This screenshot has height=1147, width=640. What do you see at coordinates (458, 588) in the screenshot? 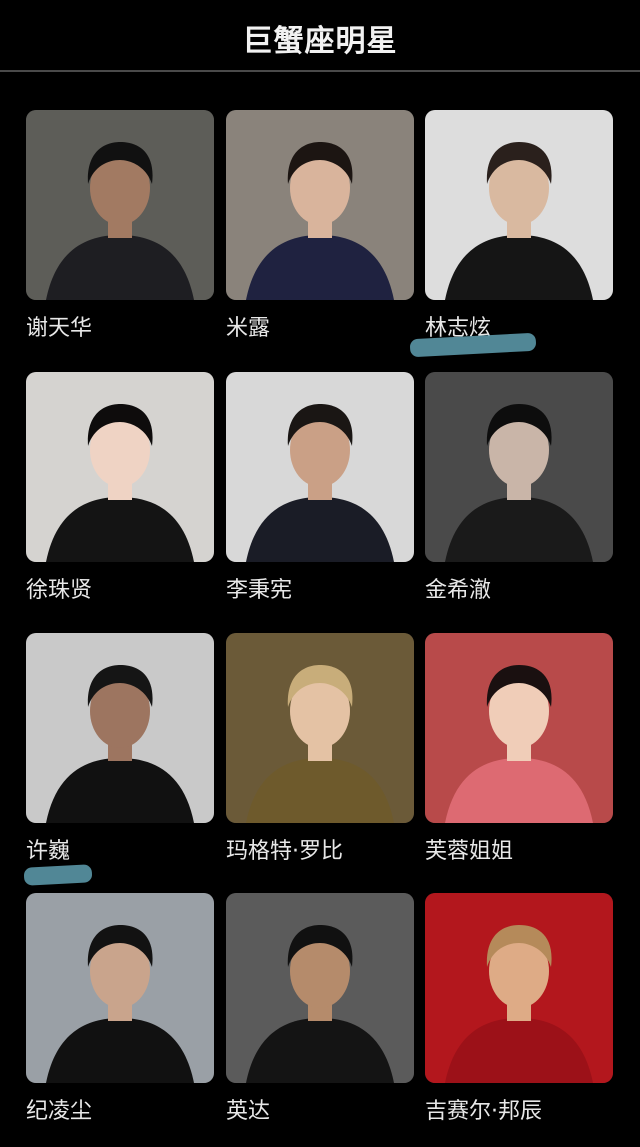
I see `star-name: 金希澈` at bounding box center [458, 588].